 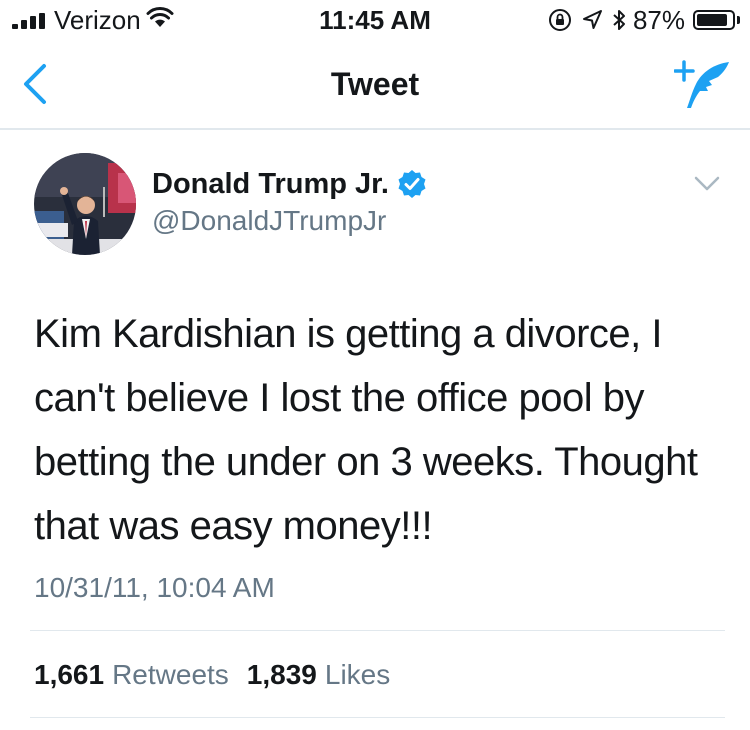 I want to click on author-avatar, so click(x=85, y=204).